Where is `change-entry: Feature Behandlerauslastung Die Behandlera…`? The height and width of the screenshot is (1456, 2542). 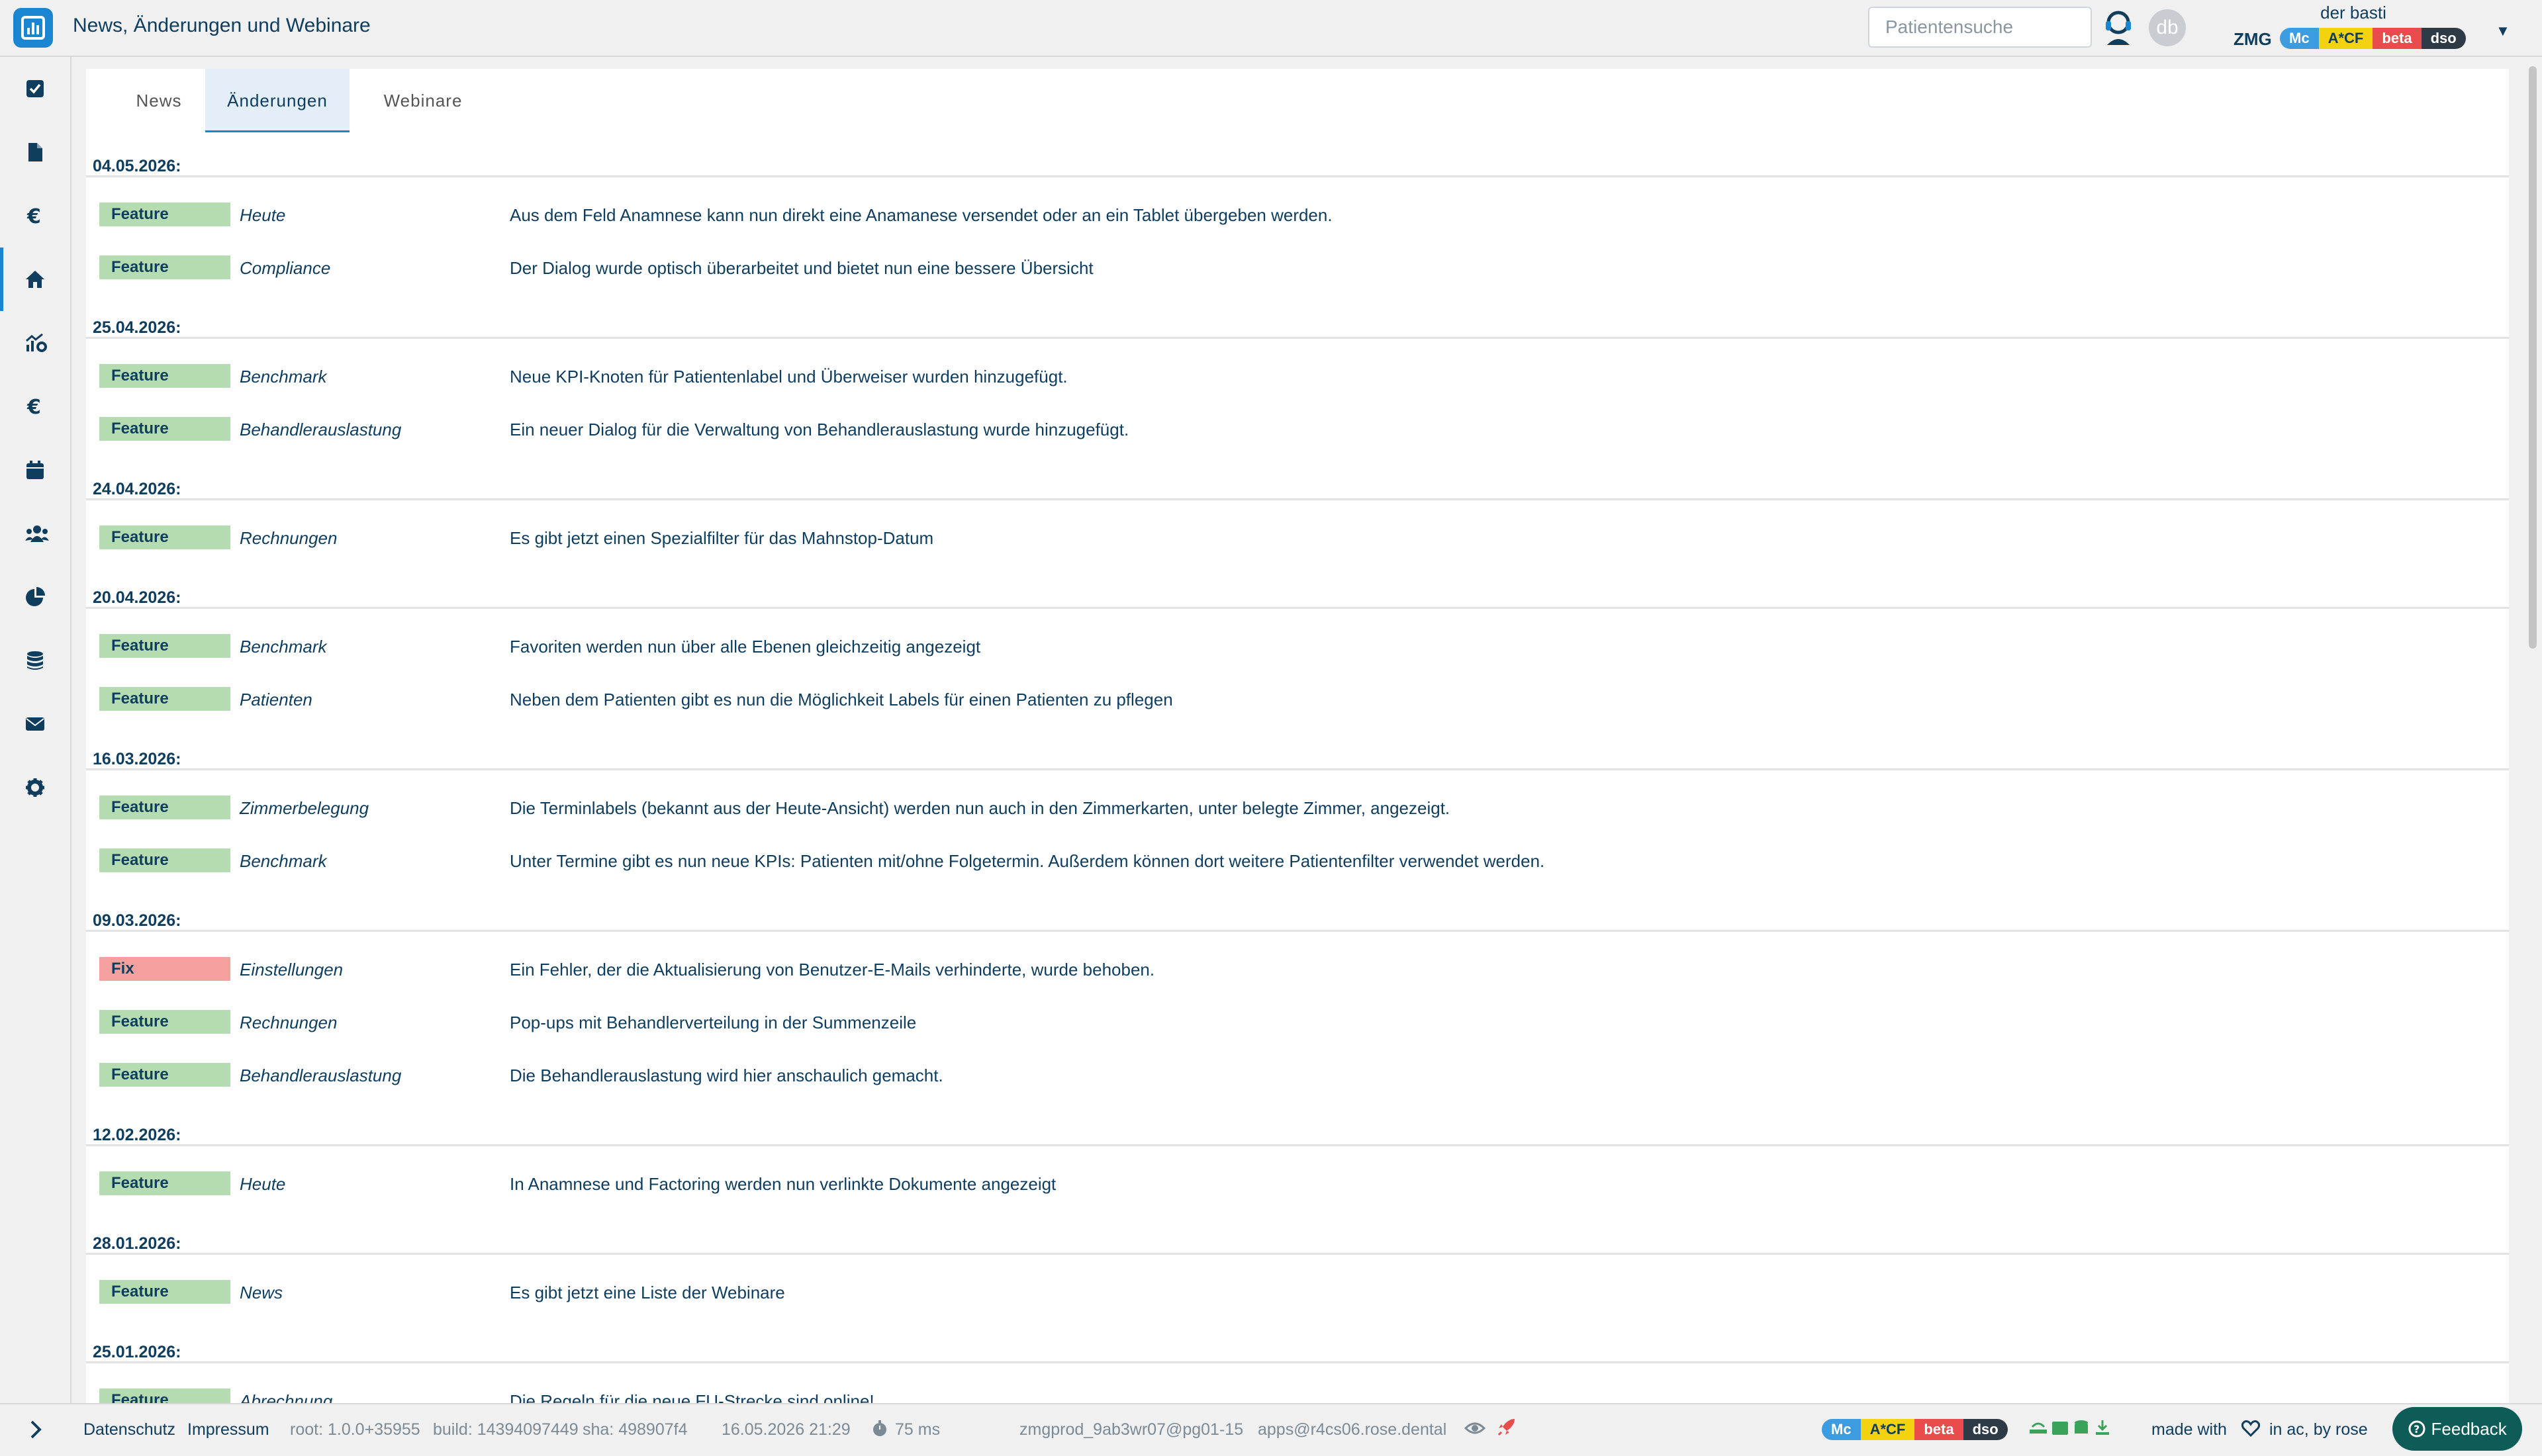 change-entry: Feature Behandlerauslastung Die Behandlera… is located at coordinates (1298, 1075).